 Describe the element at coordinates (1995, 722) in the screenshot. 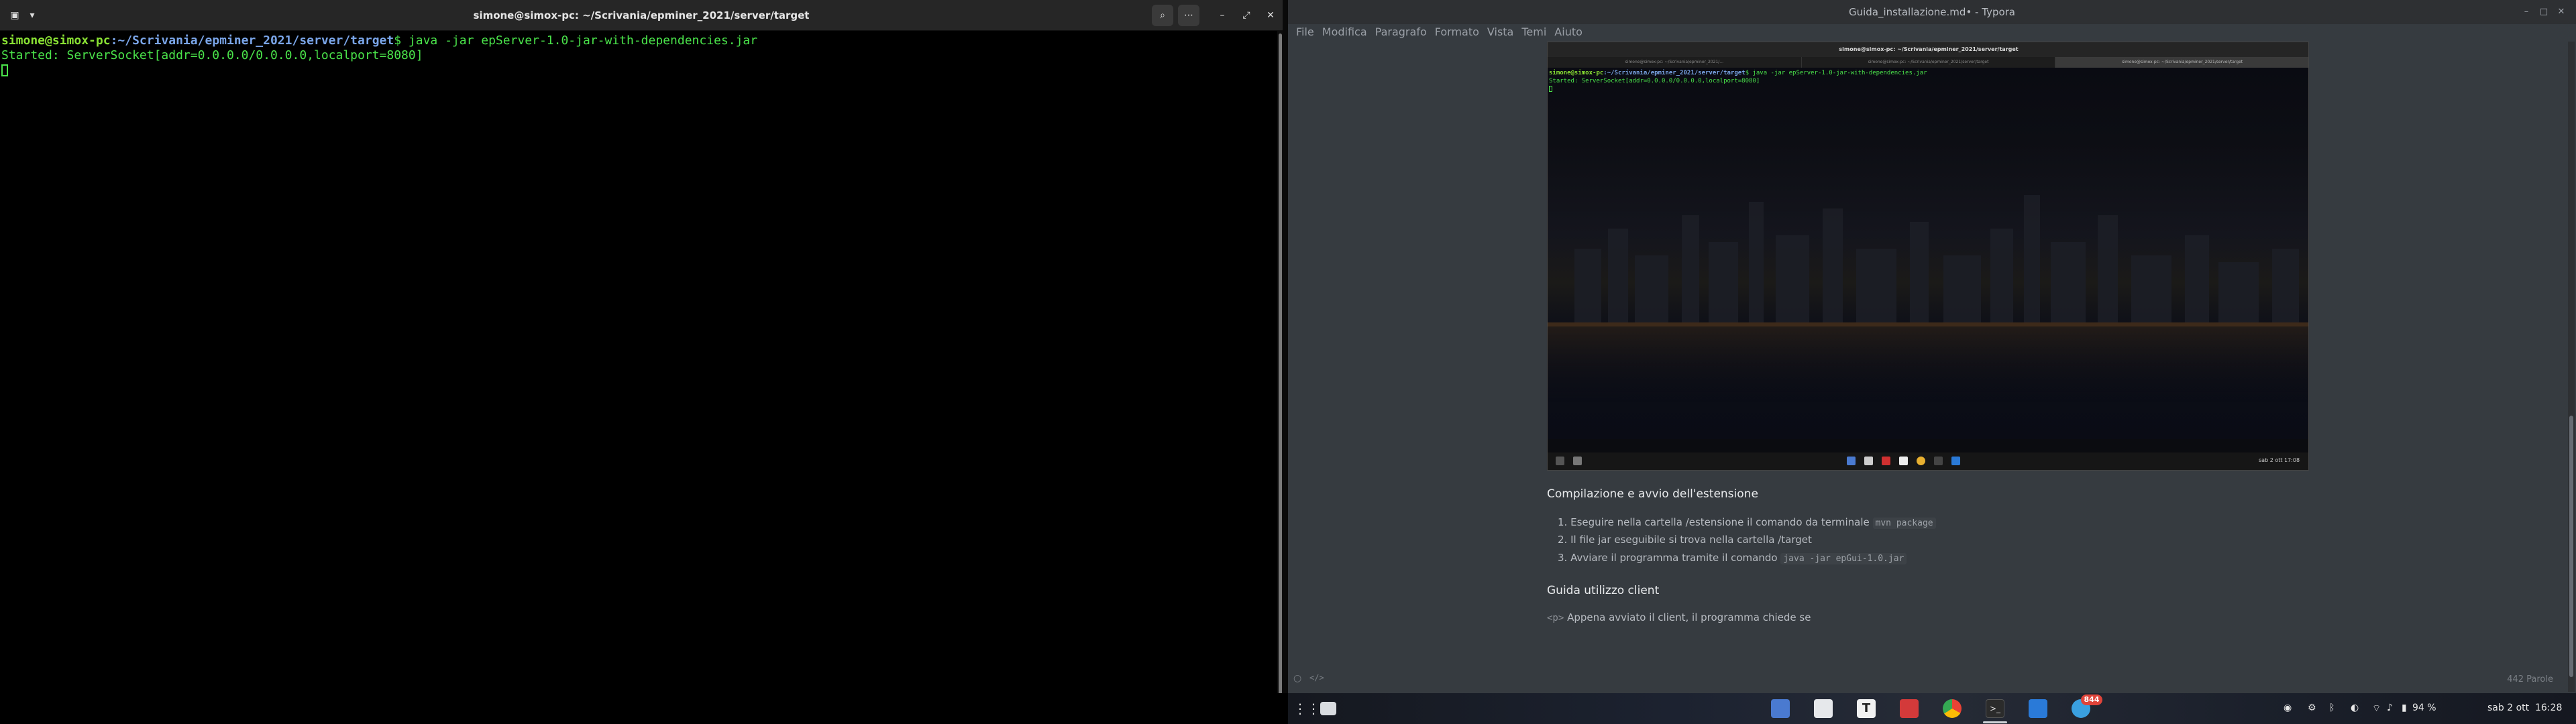

I see `active-app-indicator` at that location.